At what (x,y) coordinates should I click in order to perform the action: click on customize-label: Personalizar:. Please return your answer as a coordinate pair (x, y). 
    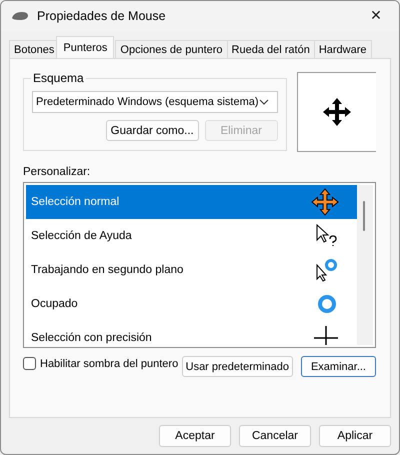
    Looking at the image, I should click on (57, 172).